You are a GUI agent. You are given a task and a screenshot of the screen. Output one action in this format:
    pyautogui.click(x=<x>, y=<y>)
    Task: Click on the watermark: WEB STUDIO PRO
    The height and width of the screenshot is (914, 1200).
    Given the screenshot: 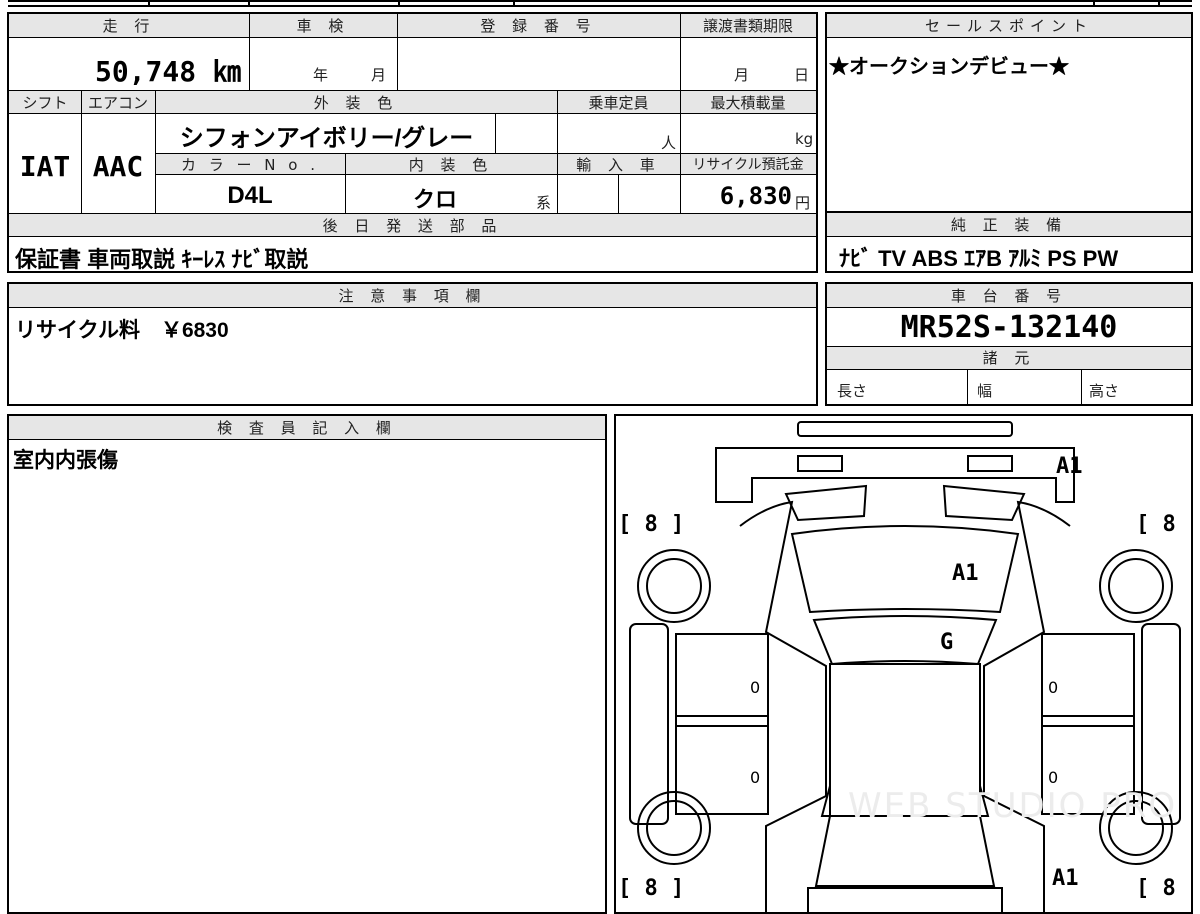 What is the action you would take?
    pyautogui.click(x=1013, y=806)
    